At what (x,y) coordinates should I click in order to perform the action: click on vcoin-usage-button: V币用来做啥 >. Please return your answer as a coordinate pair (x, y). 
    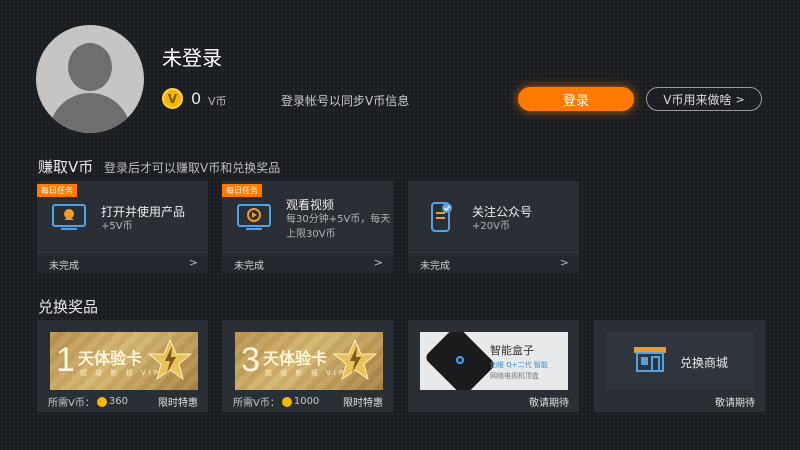
    Looking at the image, I should click on (704, 99).